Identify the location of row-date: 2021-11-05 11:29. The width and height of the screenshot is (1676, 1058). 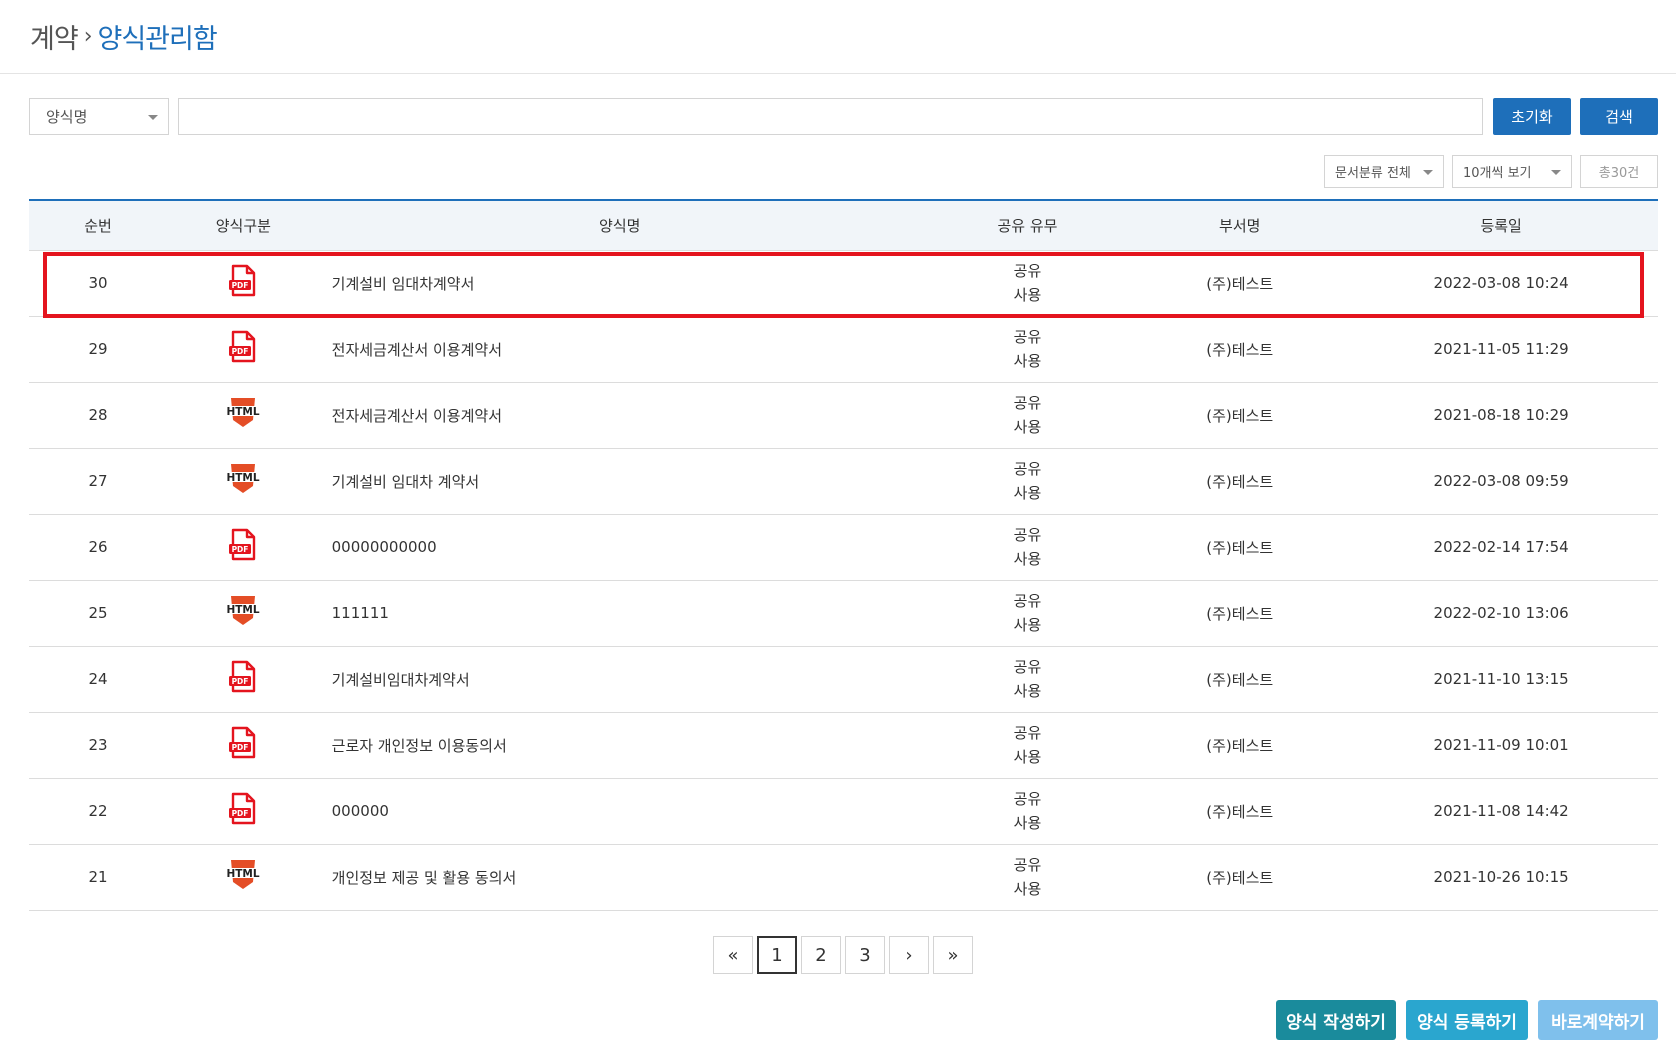
(1501, 349).